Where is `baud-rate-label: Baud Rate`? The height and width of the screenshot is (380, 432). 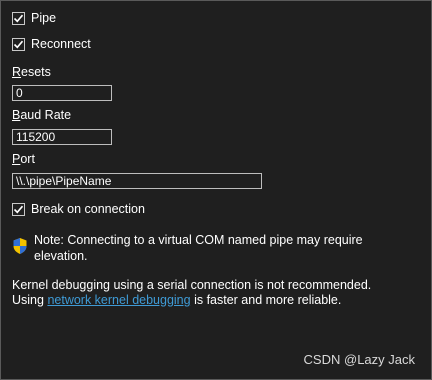 baud-rate-label: Baud Rate is located at coordinates (41, 115).